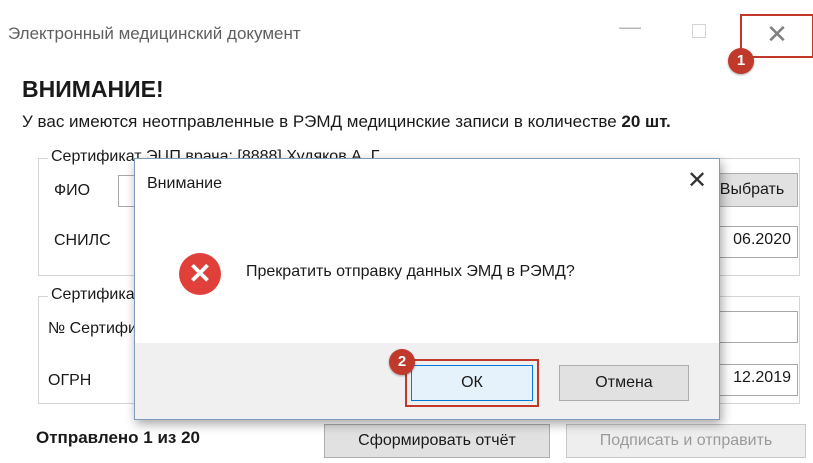  What do you see at coordinates (185, 183) in the screenshot?
I see `dialog-title: Внимание` at bounding box center [185, 183].